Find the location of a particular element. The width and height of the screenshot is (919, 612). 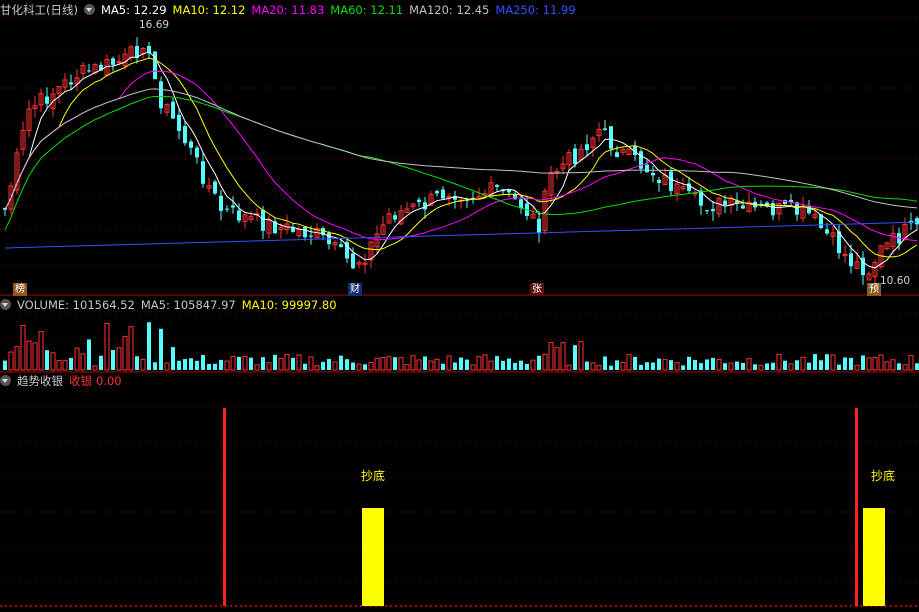

ma-legend-item: MA20: 11.83 is located at coordinates (288, 10).